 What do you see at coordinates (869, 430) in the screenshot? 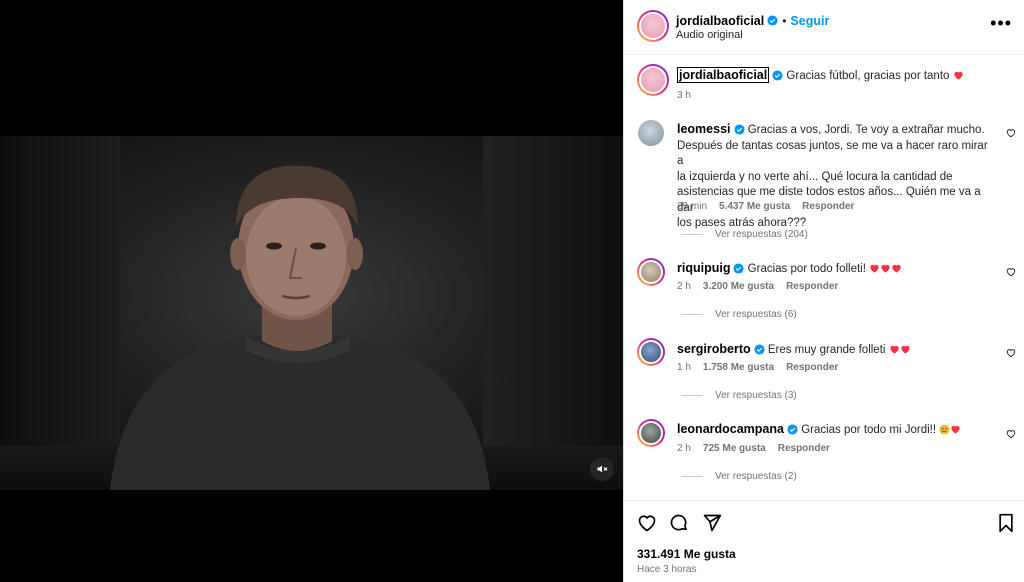
I see `comment-text: Gracias por todo mi Jordi!!` at bounding box center [869, 430].